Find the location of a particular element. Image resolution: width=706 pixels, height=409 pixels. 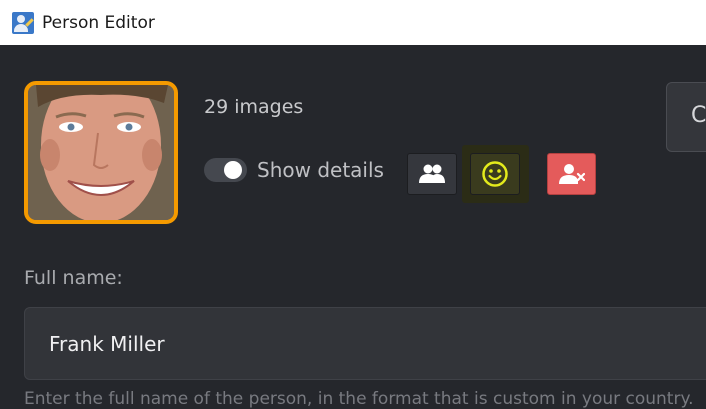

show-details-toggle is located at coordinates (225, 170).